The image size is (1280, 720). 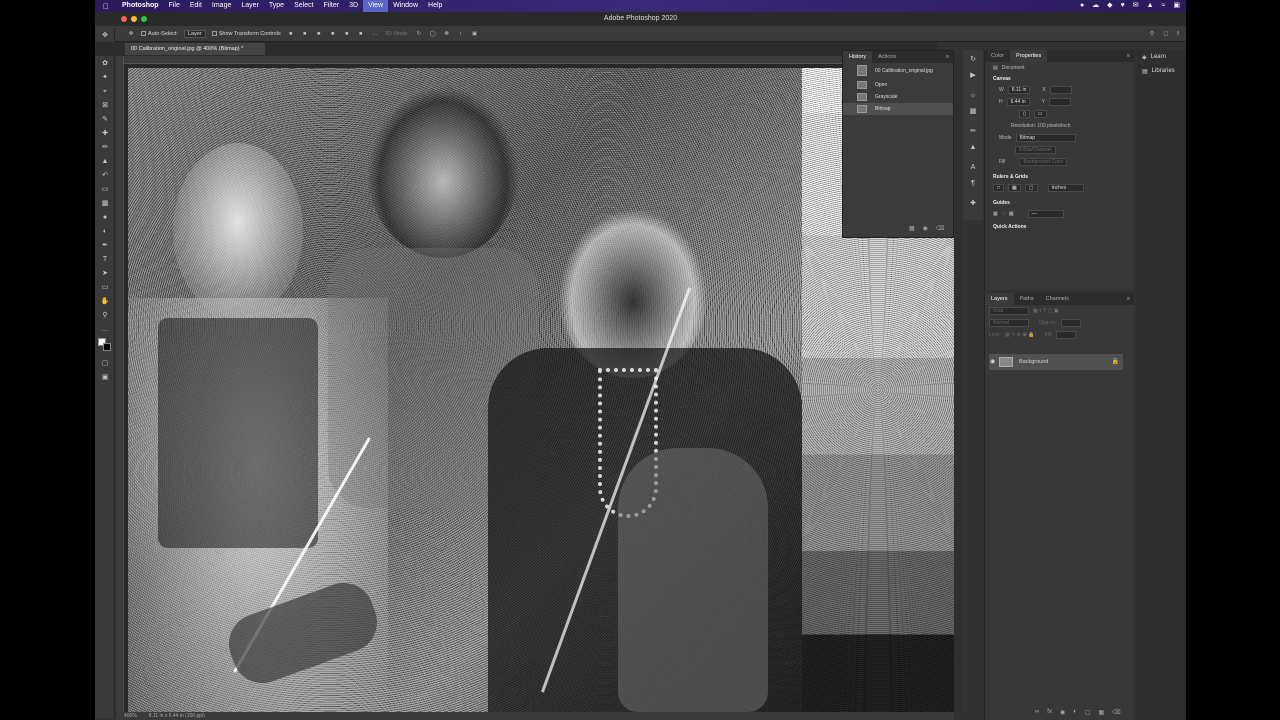 What do you see at coordinates (105, 378) in the screenshot?
I see `screen-mode-icon: ▣` at bounding box center [105, 378].